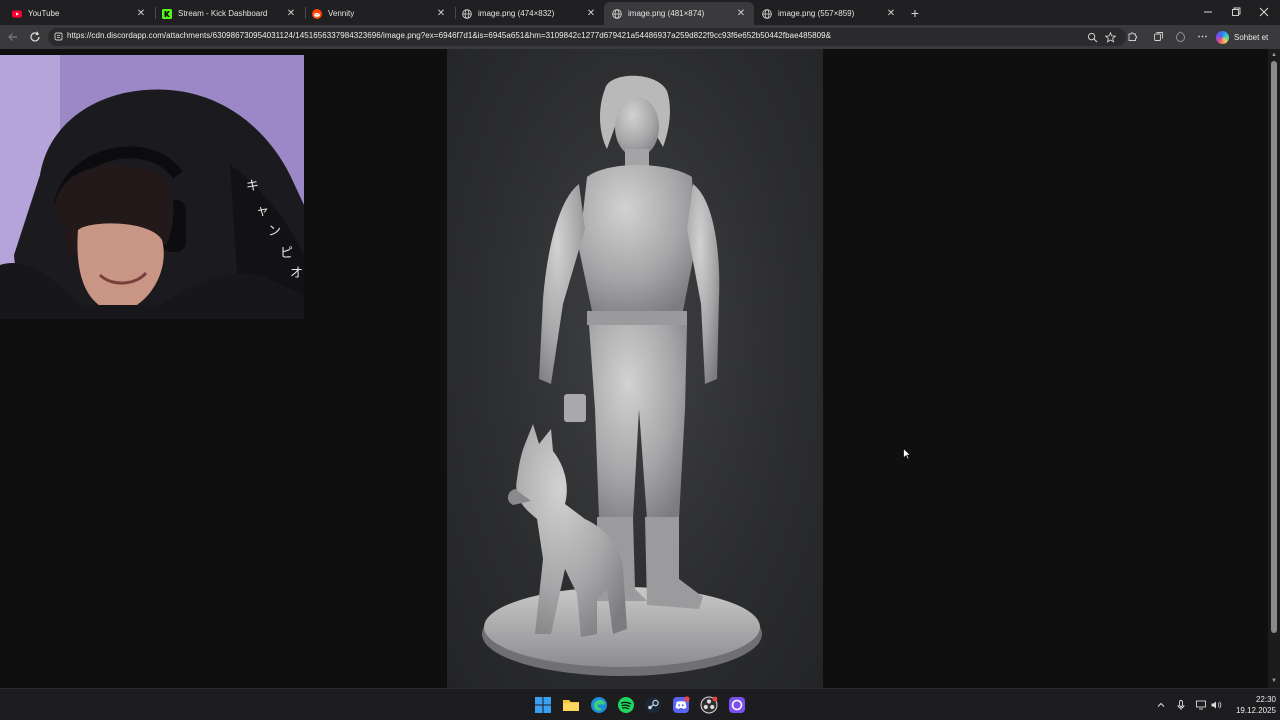 This screenshot has width=1280, height=720. Describe the element at coordinates (79, 13) in the screenshot. I see `tab-youtube: YouTube ✕` at that location.